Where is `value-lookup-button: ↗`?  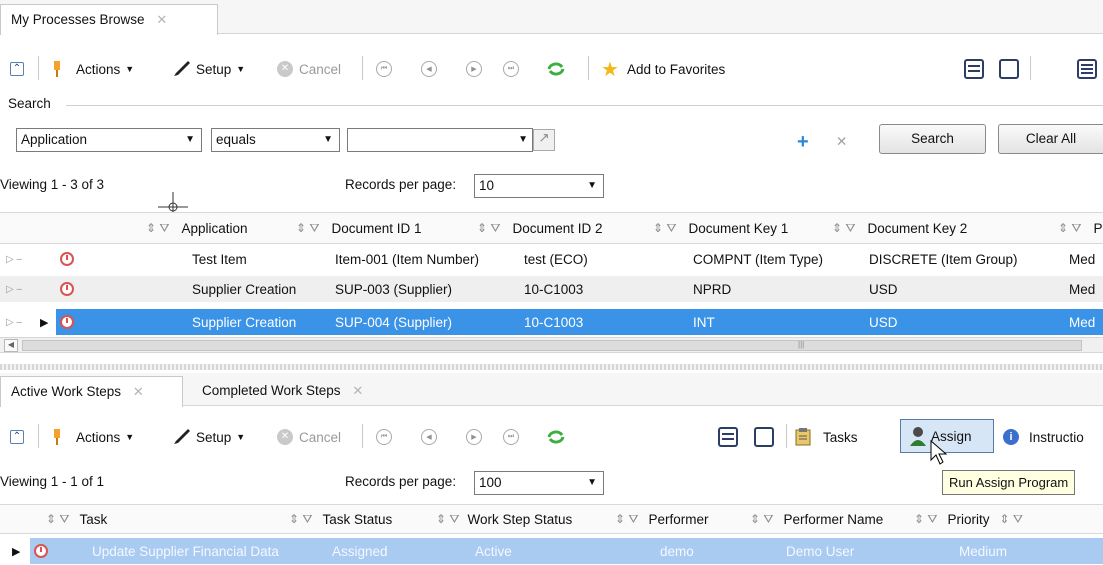
value-lookup-button: ↗ is located at coordinates (544, 140).